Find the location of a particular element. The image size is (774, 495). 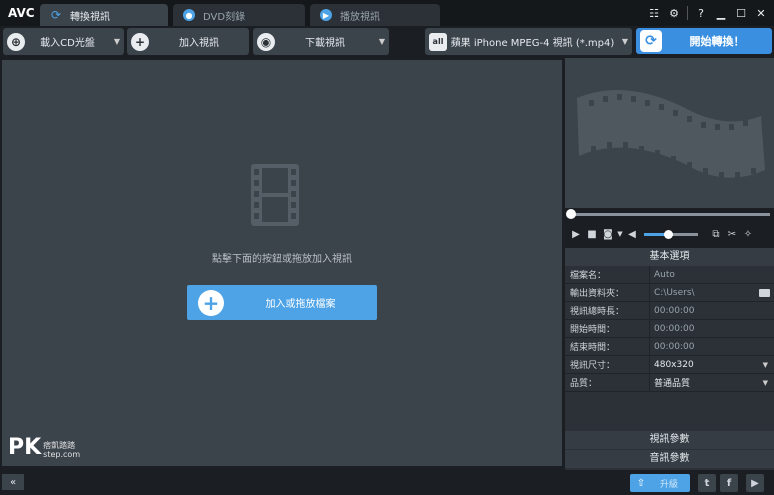

tab-label: 轉換視訊 is located at coordinates (90, 17).